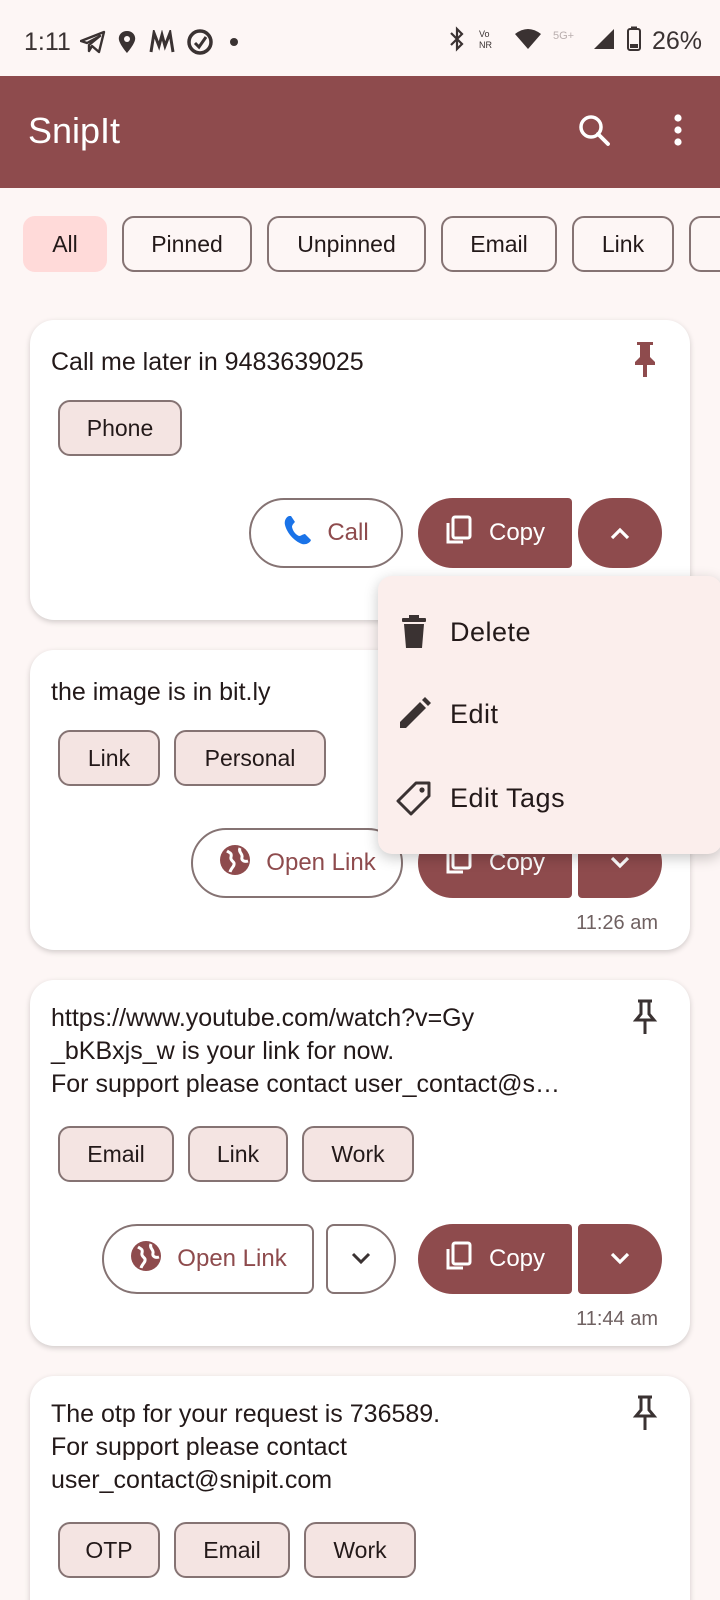  What do you see at coordinates (457, 41) in the screenshot?
I see `bluetooth-icon` at bounding box center [457, 41].